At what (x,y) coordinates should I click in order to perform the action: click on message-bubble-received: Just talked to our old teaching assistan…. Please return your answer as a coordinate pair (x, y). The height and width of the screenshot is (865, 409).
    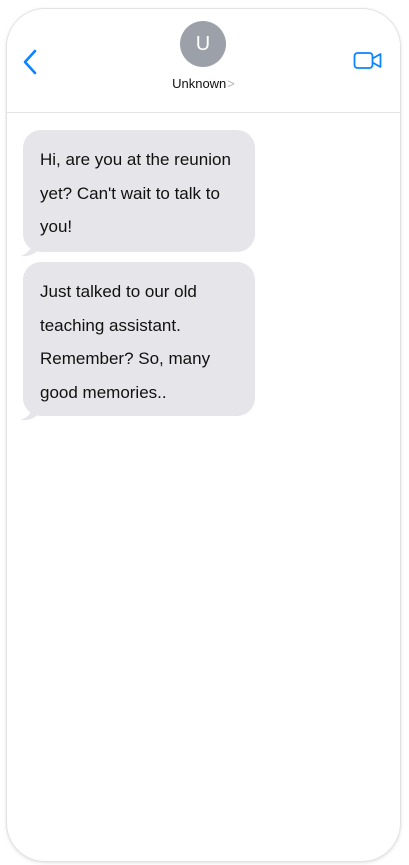
    Looking at the image, I should click on (139, 339).